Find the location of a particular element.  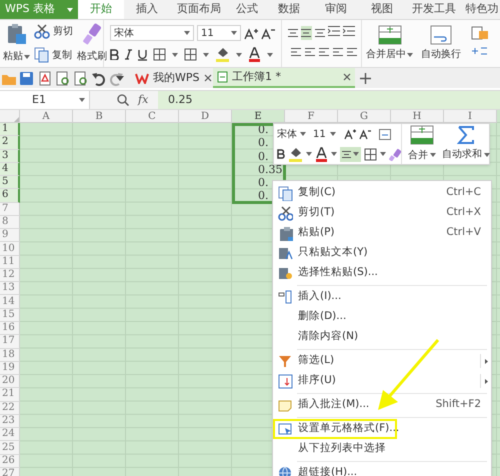

app-menu-button: WPS 表格 is located at coordinates (39, 9).